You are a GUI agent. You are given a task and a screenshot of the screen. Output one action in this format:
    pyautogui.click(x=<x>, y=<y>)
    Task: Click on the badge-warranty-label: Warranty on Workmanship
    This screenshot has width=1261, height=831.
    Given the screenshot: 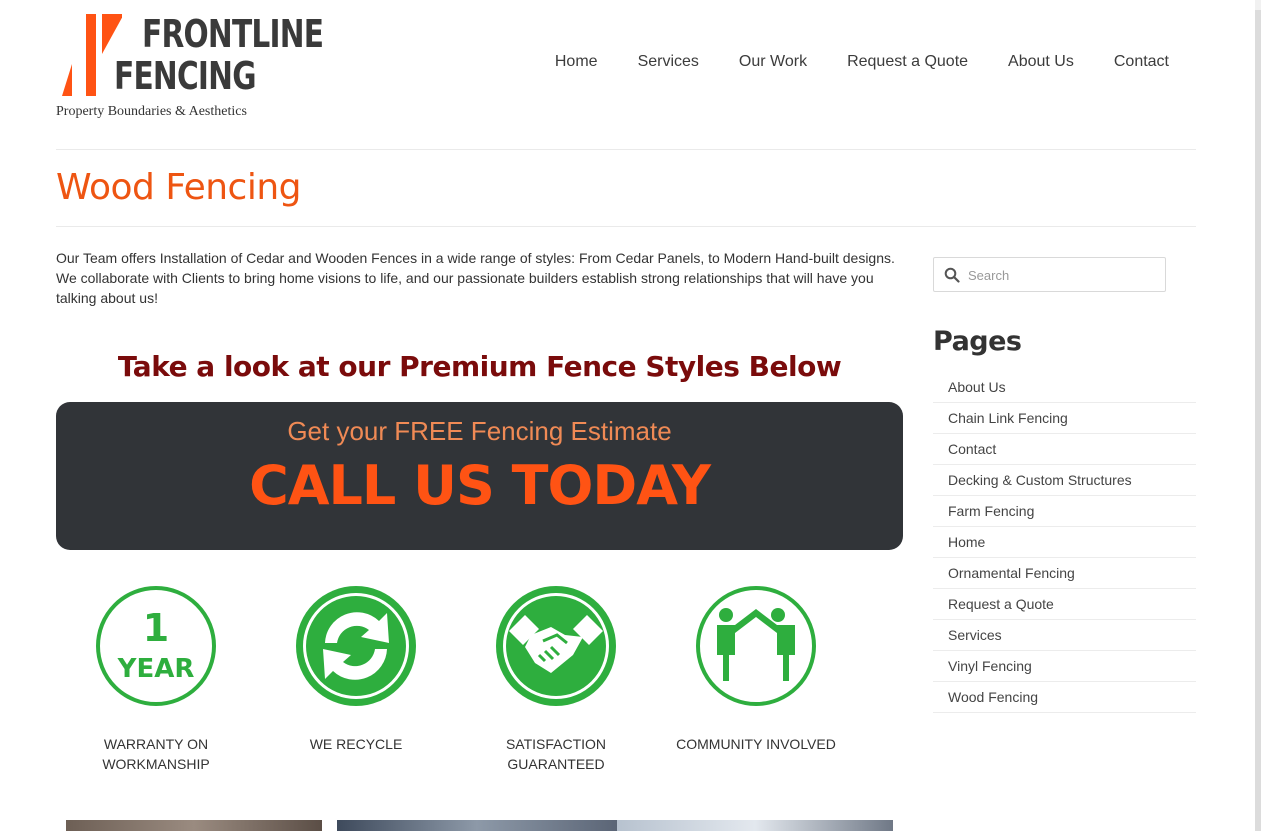 What is the action you would take?
    pyautogui.click(x=156, y=754)
    